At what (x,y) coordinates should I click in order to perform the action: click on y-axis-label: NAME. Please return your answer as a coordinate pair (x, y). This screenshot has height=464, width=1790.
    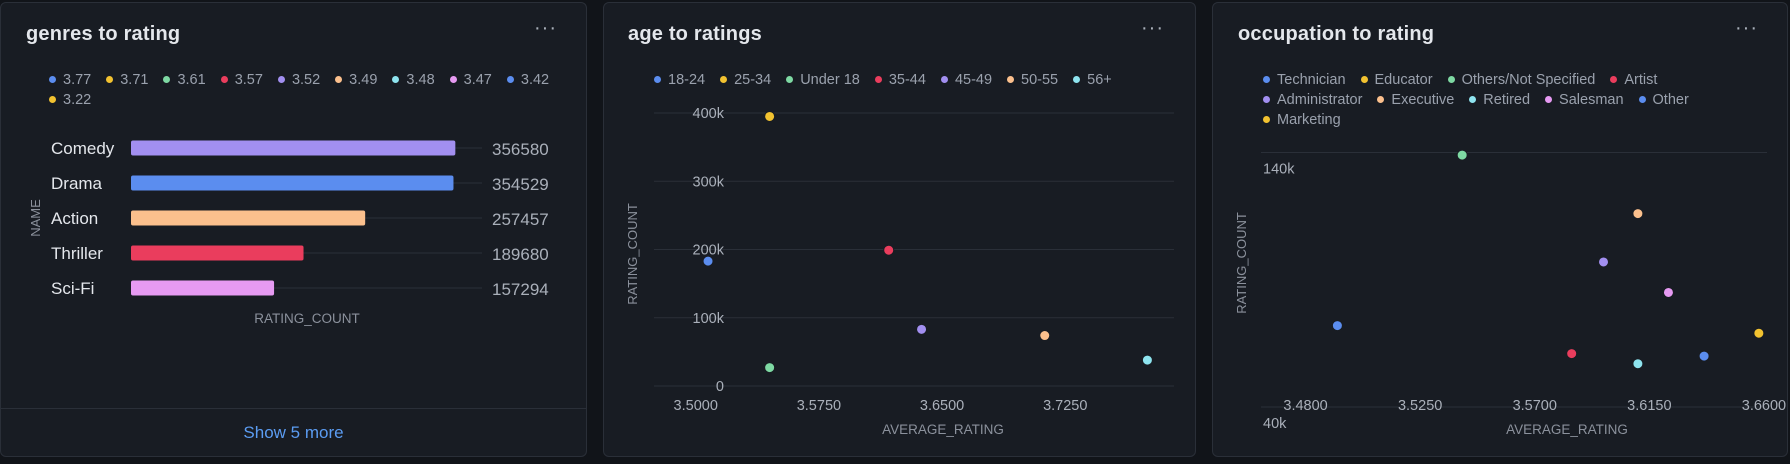
    Looking at the image, I should click on (35, 218).